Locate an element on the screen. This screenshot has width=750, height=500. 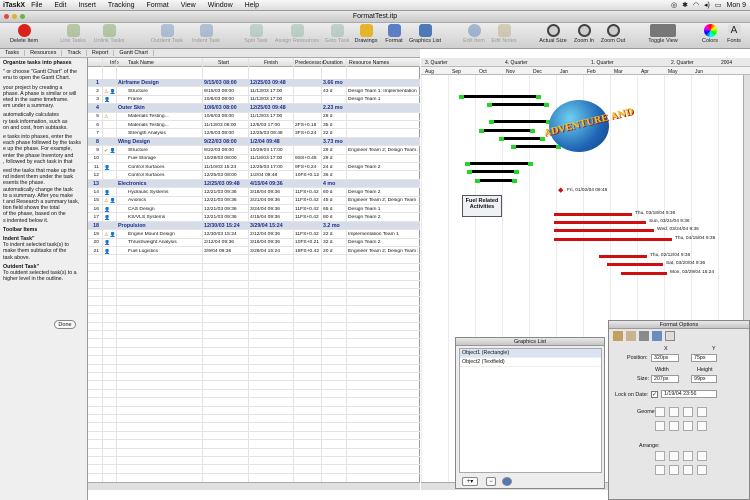
bluetooth-icon: ✱ is located at coordinates (685, 5).